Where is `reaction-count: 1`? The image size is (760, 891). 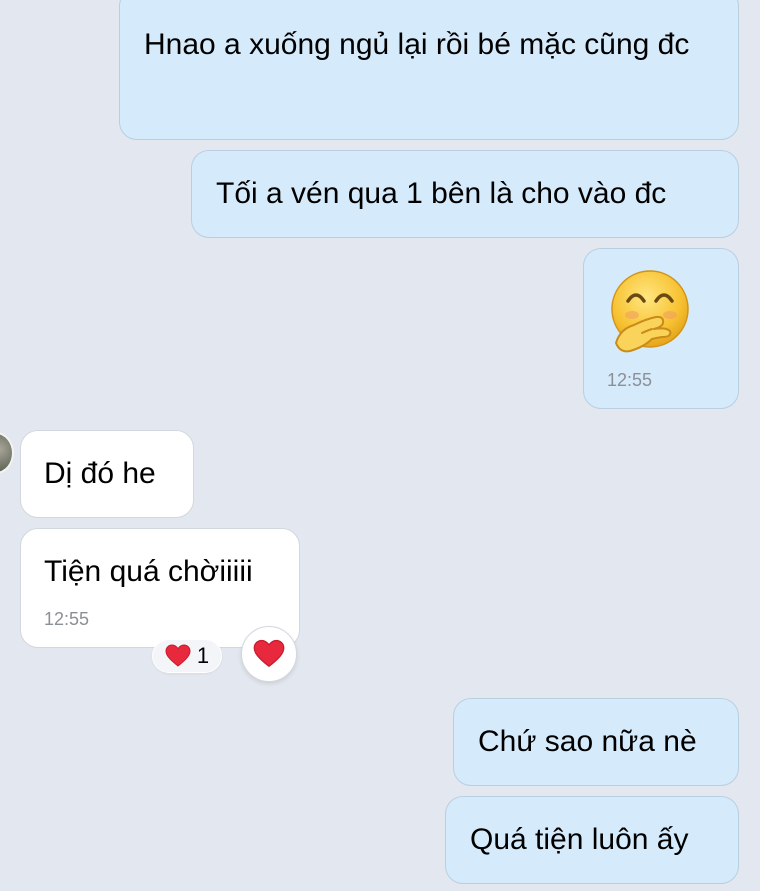 reaction-count: 1 is located at coordinates (203, 655).